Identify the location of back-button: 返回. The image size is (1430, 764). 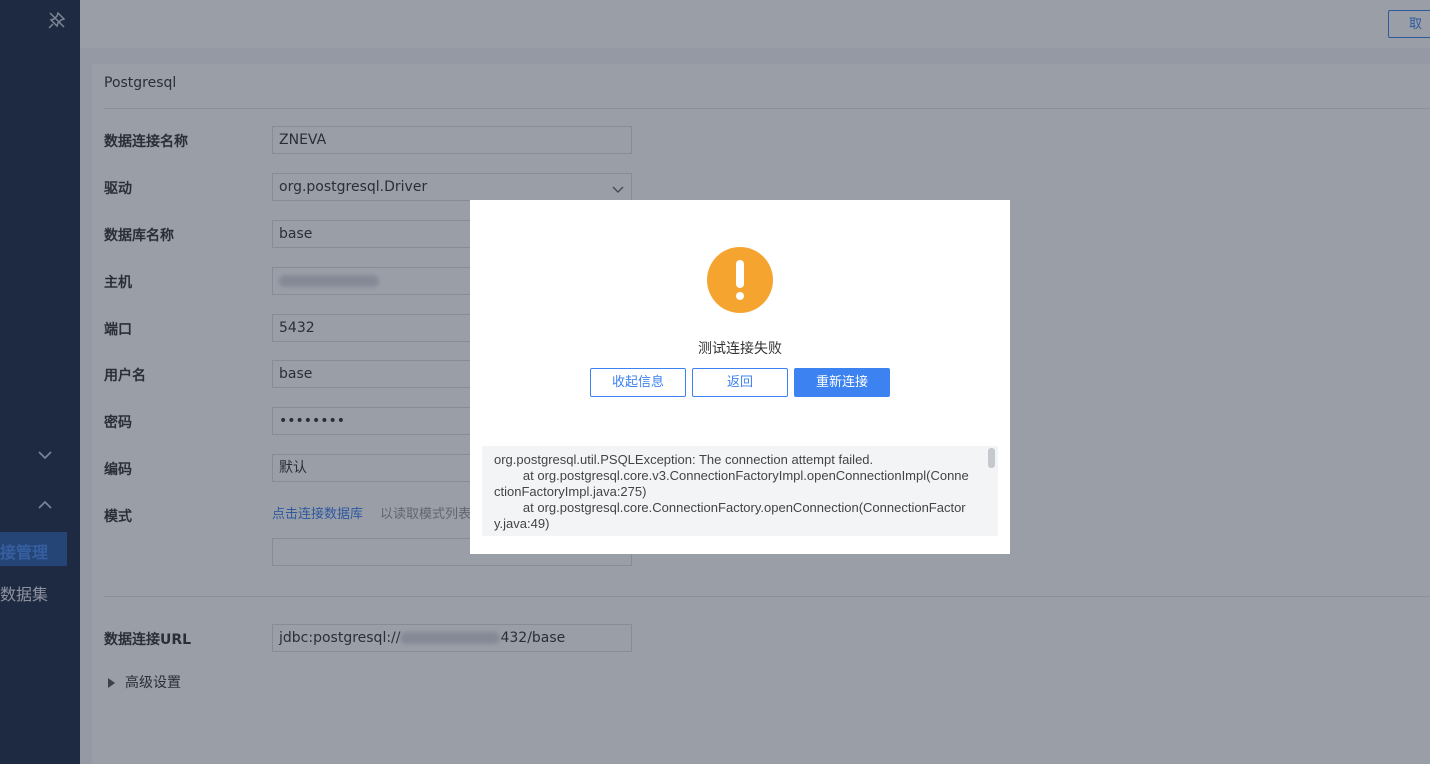
(740, 382).